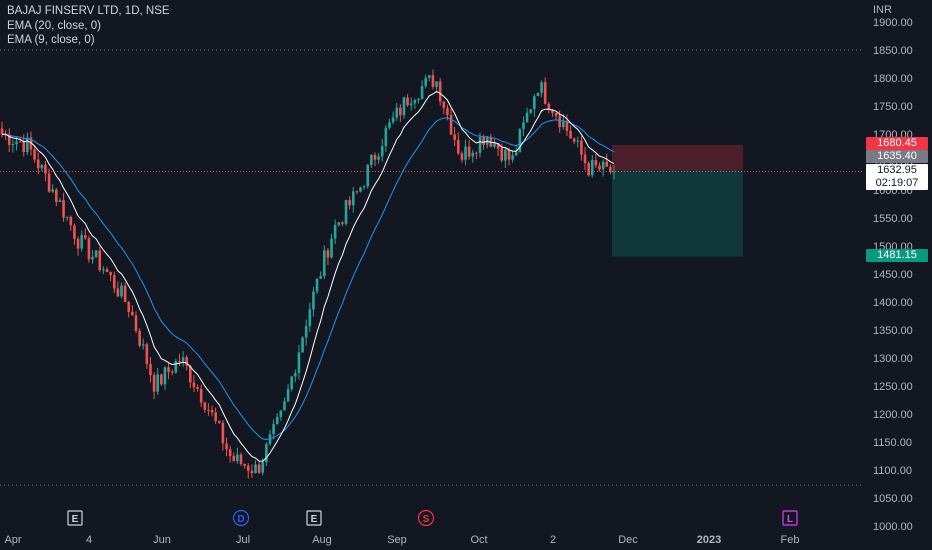  What do you see at coordinates (893, 499) in the screenshot?
I see `y-tick-label: 1050.00` at bounding box center [893, 499].